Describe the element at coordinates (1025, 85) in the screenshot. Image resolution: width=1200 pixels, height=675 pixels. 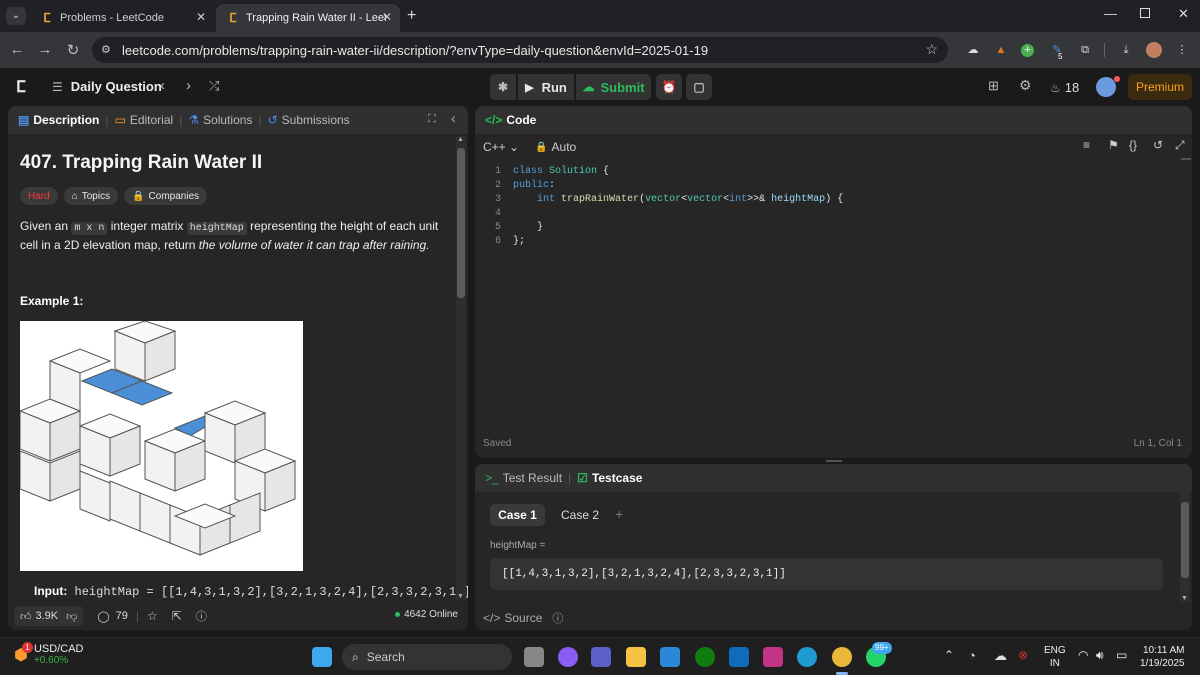
I see `settings-gear-icon: ⚙` at that location.